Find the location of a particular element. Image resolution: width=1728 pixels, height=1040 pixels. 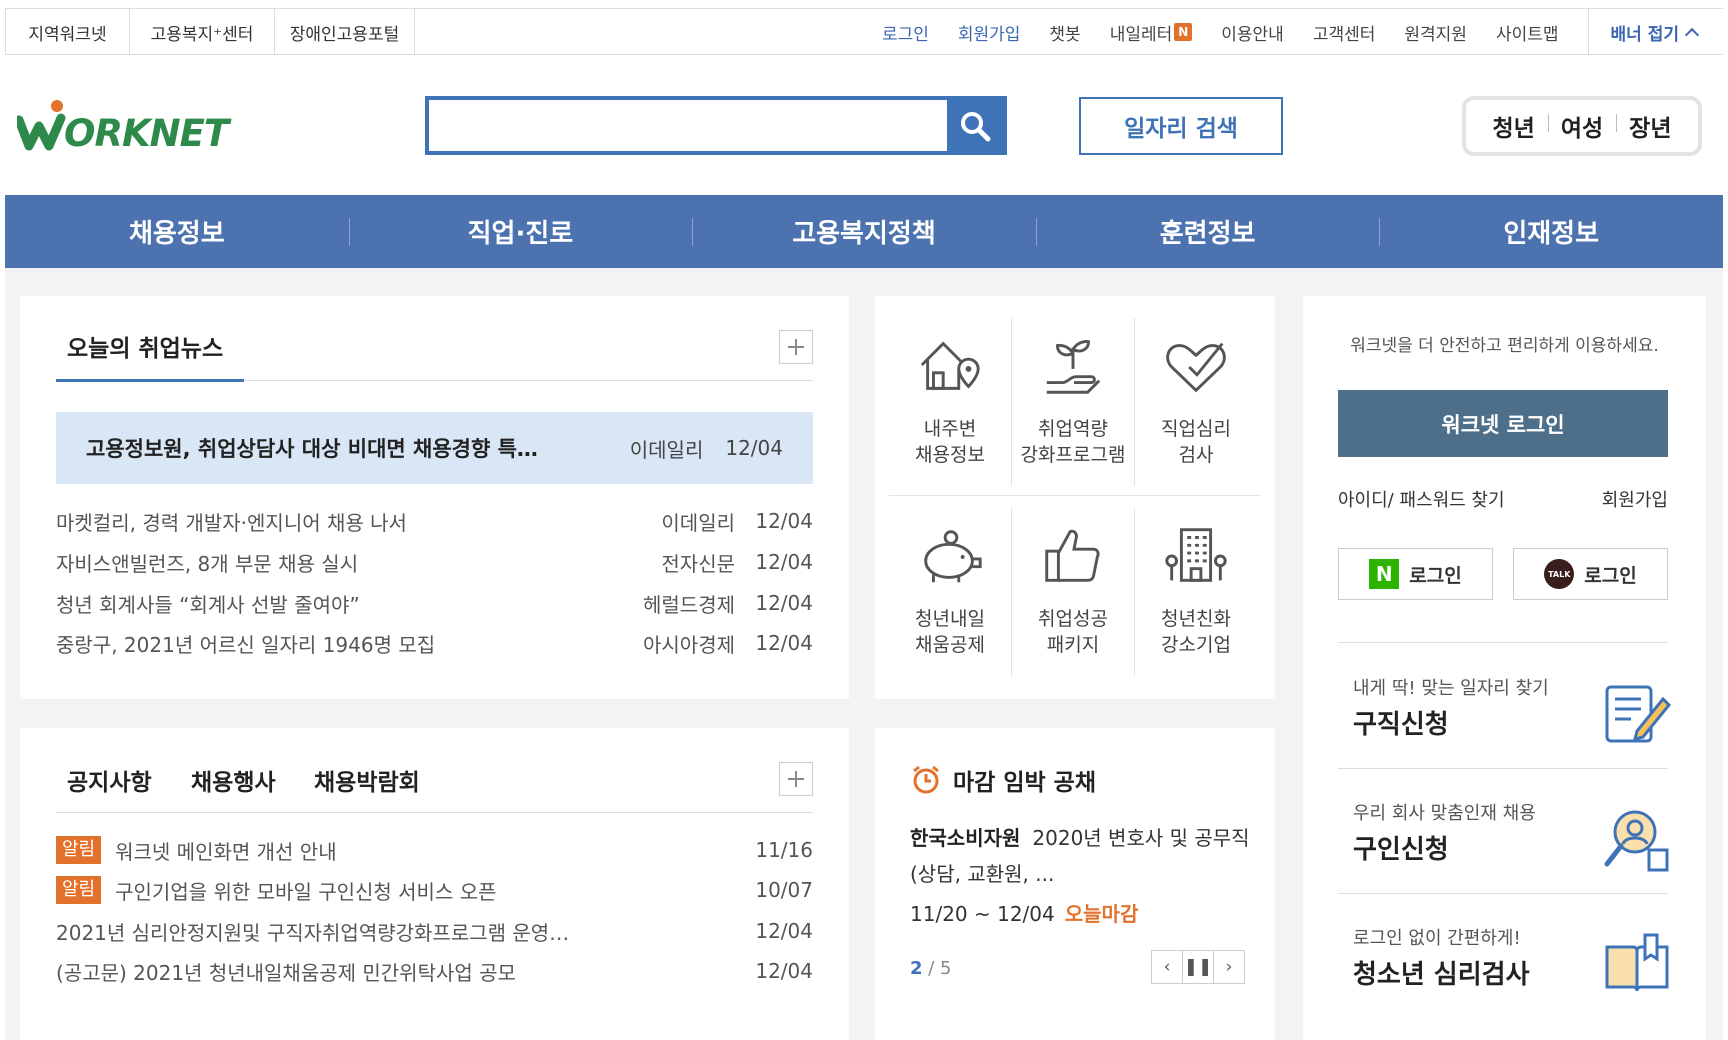

quick-youth-aptitude-test: 로그인 없이 간편하게! 청소년 심리검사 is located at coordinates (1513, 969).